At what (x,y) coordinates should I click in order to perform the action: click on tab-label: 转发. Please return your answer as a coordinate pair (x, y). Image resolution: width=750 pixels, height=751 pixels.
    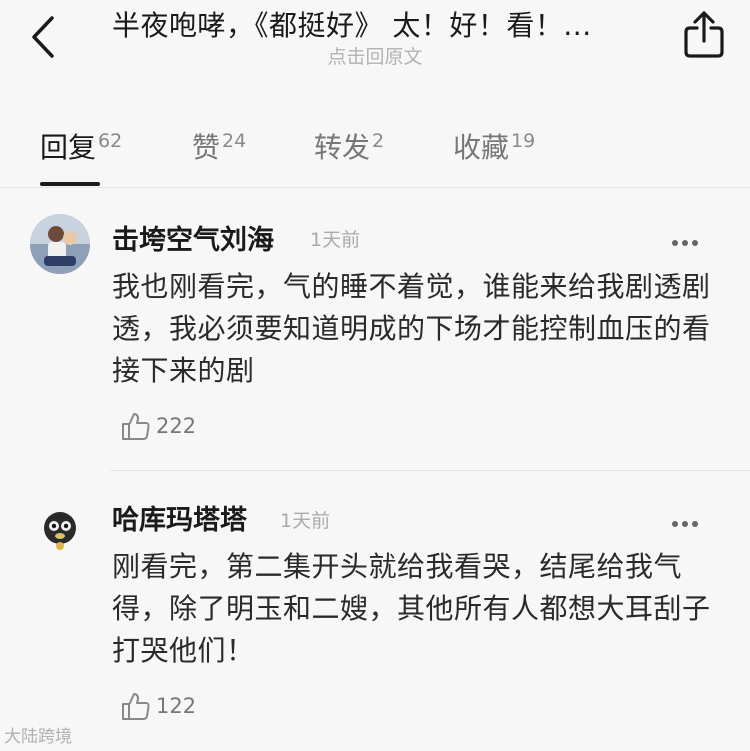
    Looking at the image, I should click on (342, 147).